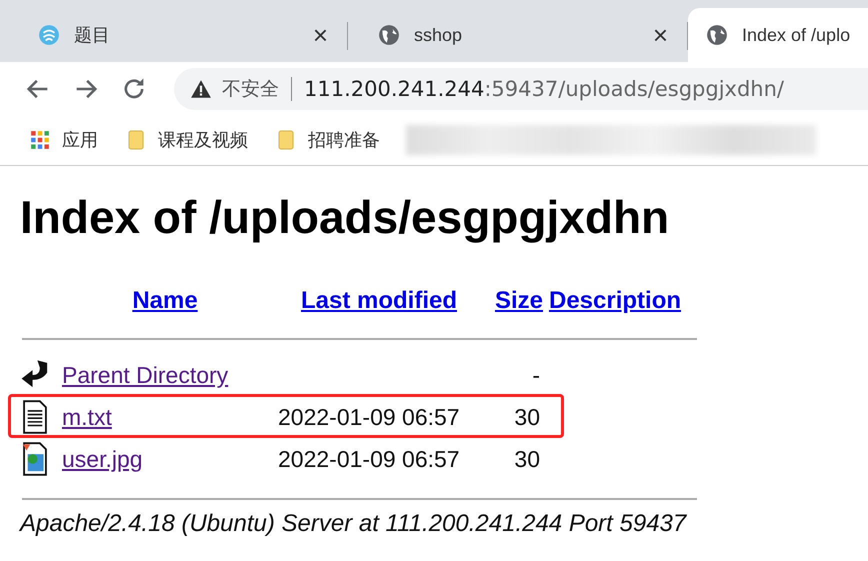 The width and height of the screenshot is (868, 561). Describe the element at coordinates (536, 375) in the screenshot. I see `file-size: -` at that location.